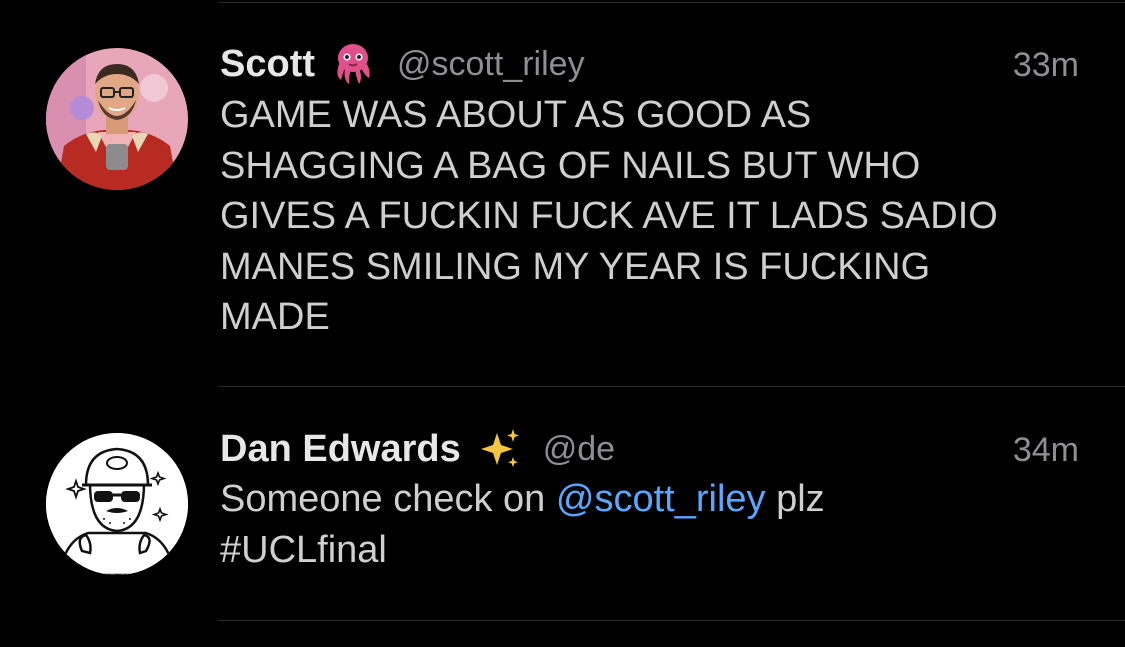 This screenshot has width=1125, height=647. Describe the element at coordinates (1045, 65) in the screenshot. I see `tweet-timestamp: 33m` at that location.